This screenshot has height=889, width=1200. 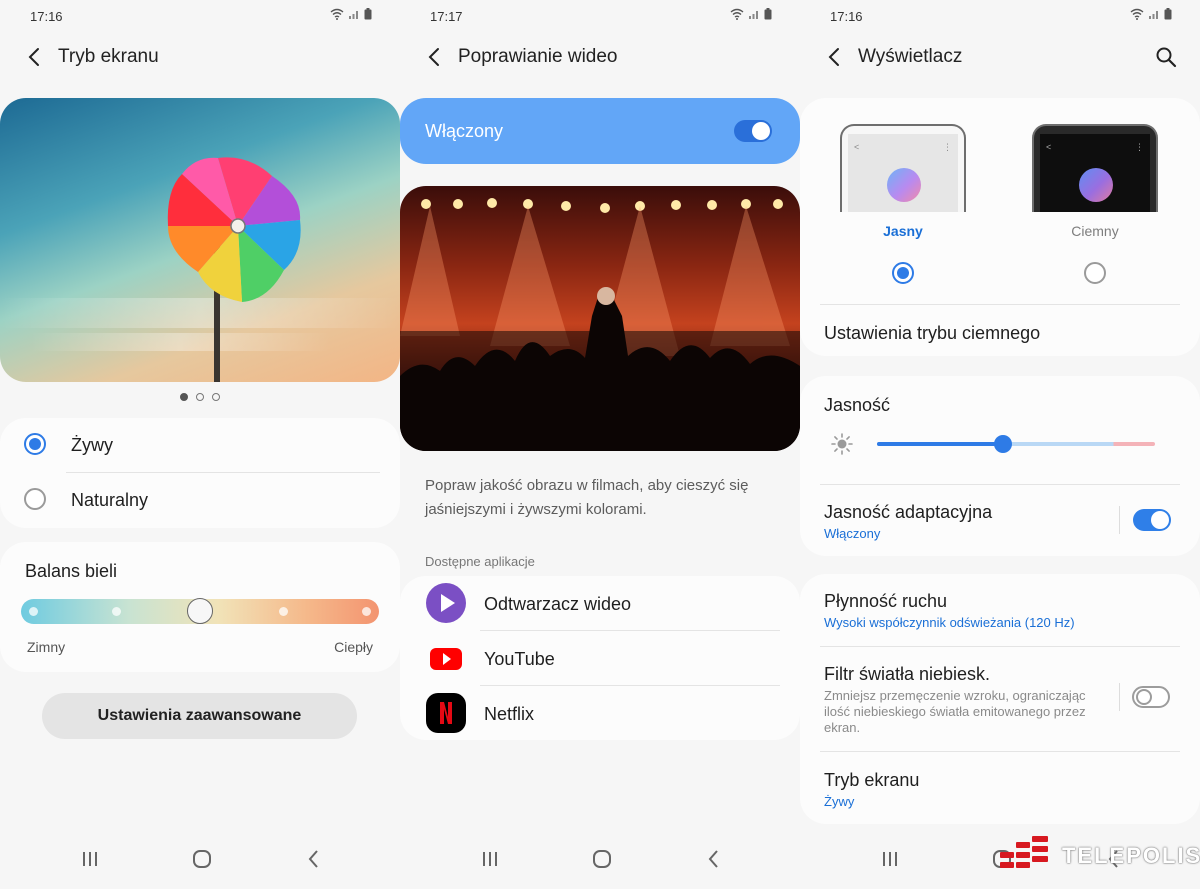 I want to click on adaptive-brightness-toggle, so click(x=1152, y=520).